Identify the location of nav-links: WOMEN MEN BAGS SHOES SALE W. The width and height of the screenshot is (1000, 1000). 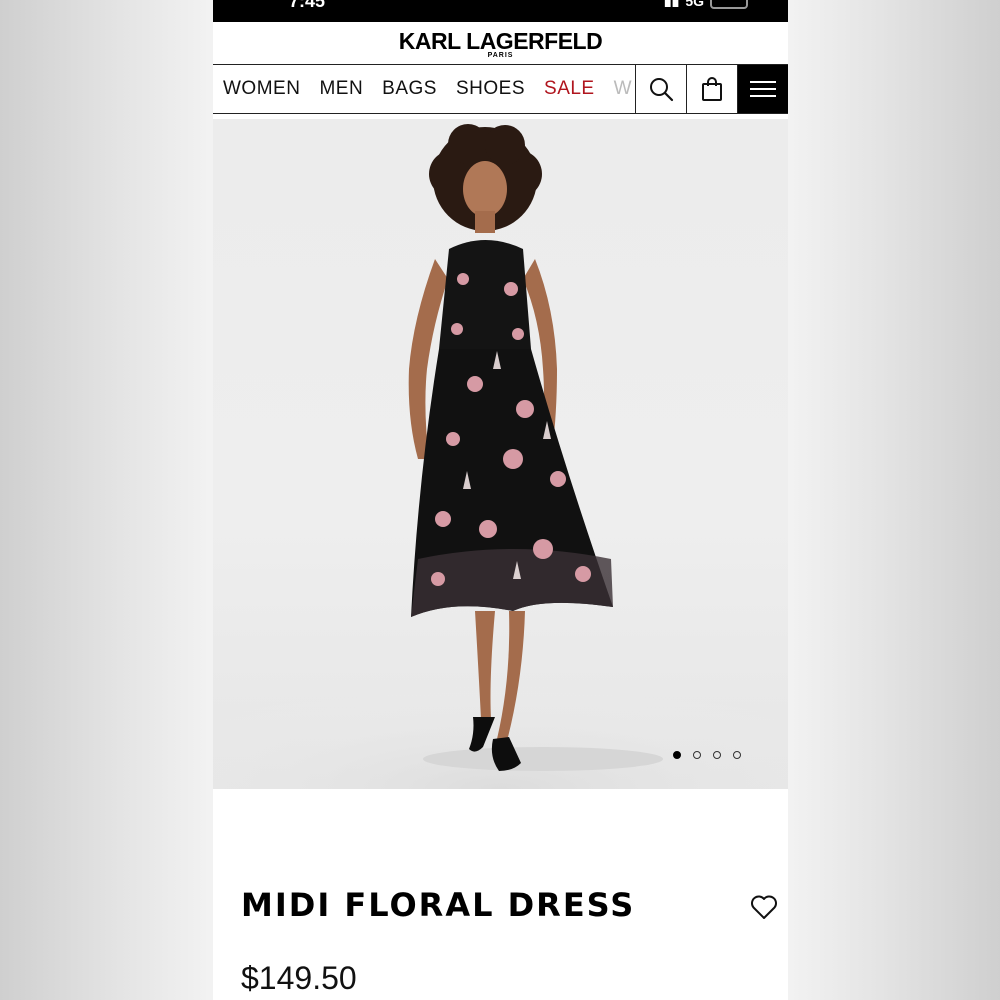
(429, 89).